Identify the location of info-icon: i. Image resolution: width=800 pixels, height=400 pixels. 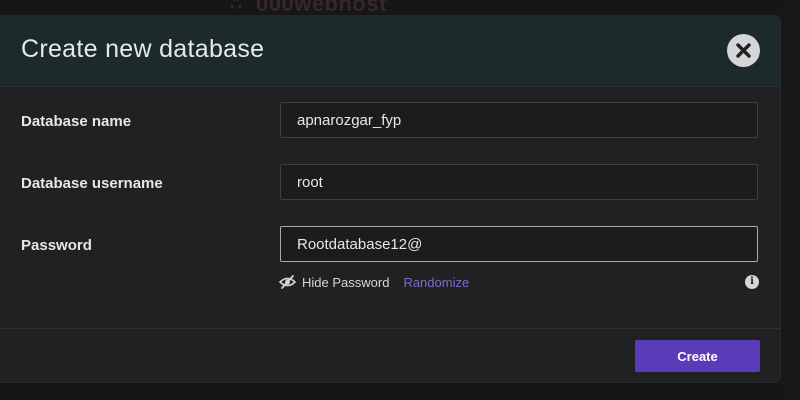
(752, 282).